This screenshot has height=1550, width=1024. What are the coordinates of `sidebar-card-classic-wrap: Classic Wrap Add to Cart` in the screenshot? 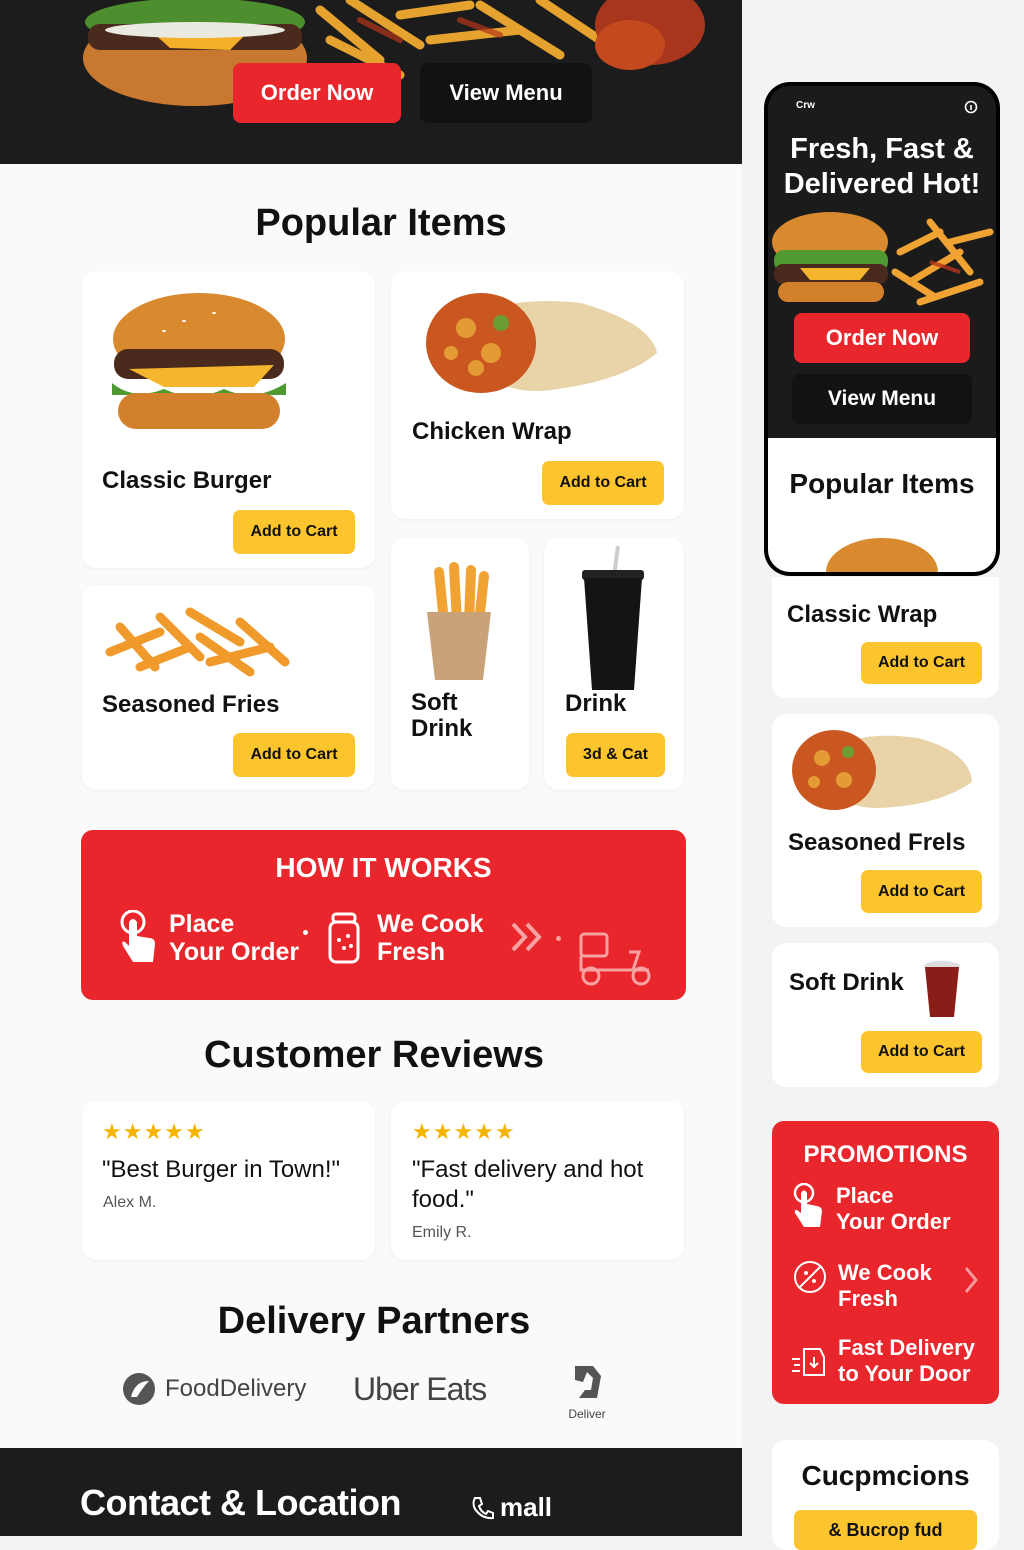 It's located at (885, 637).